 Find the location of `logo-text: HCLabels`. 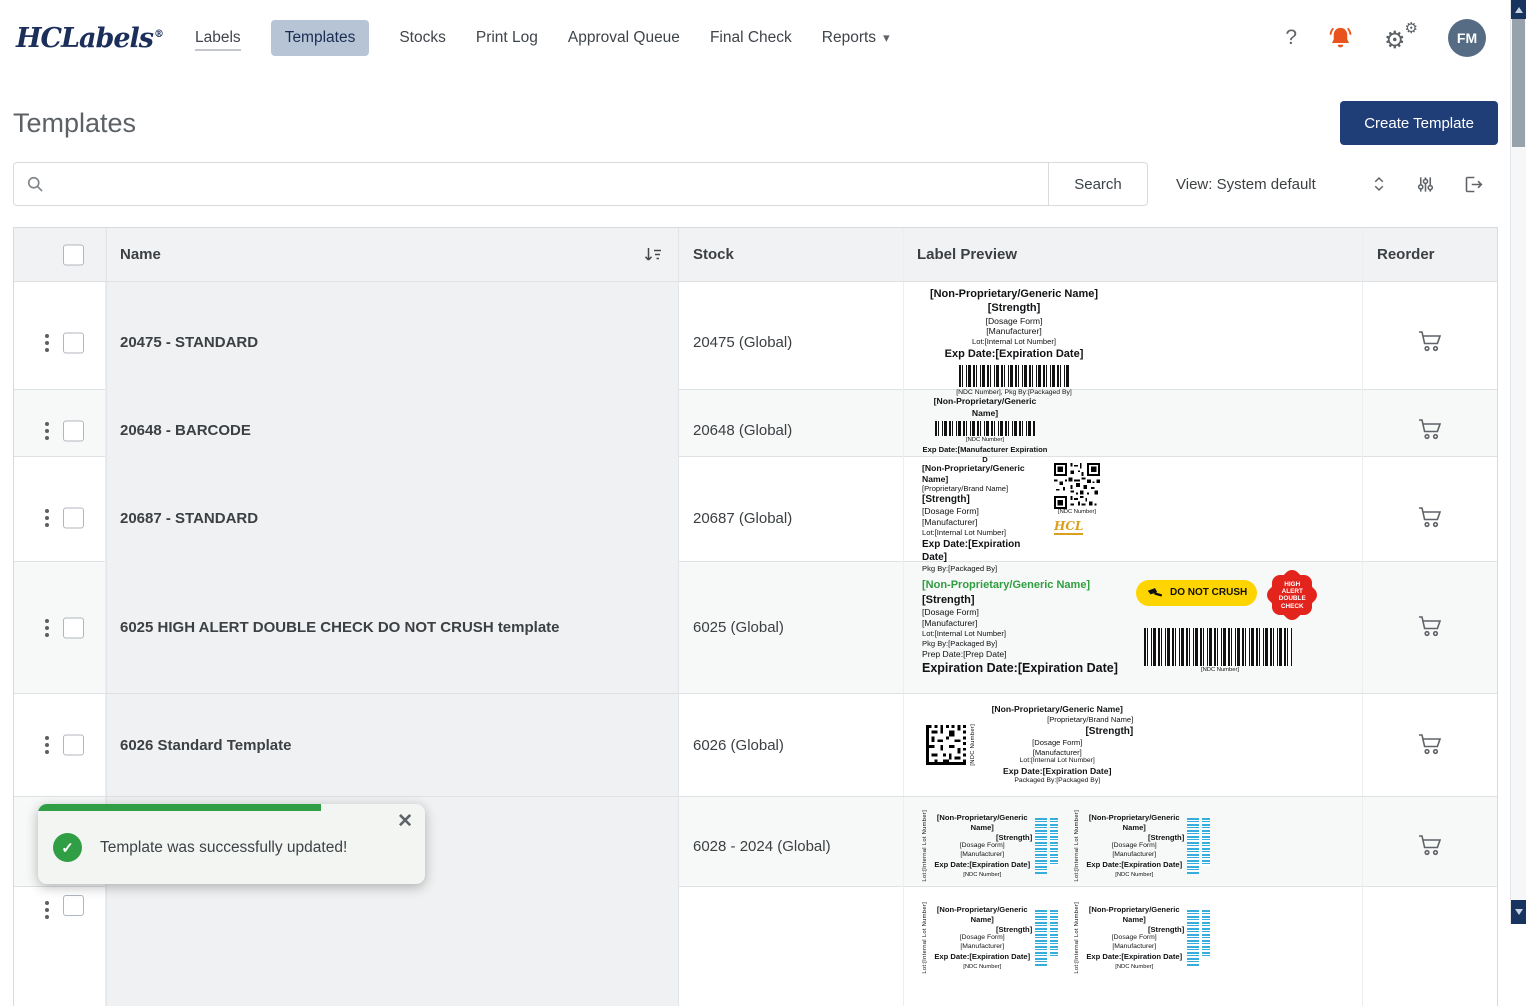

logo-text: HCLabels is located at coordinates (85, 38).